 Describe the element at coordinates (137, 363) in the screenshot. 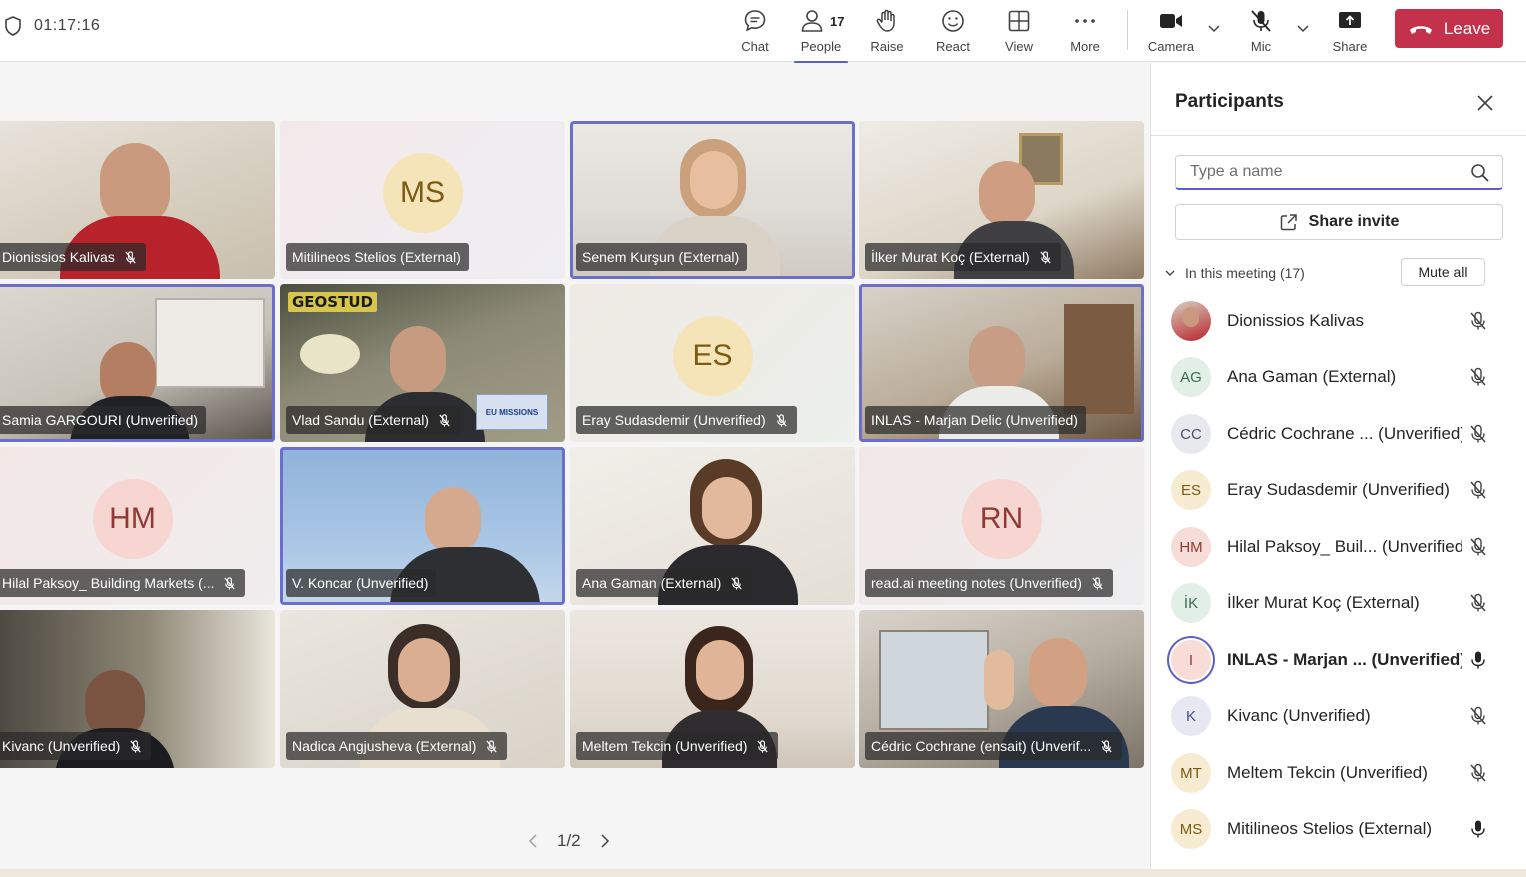

I see `video-tile: Samia GARGOURI (Unverified)` at that location.